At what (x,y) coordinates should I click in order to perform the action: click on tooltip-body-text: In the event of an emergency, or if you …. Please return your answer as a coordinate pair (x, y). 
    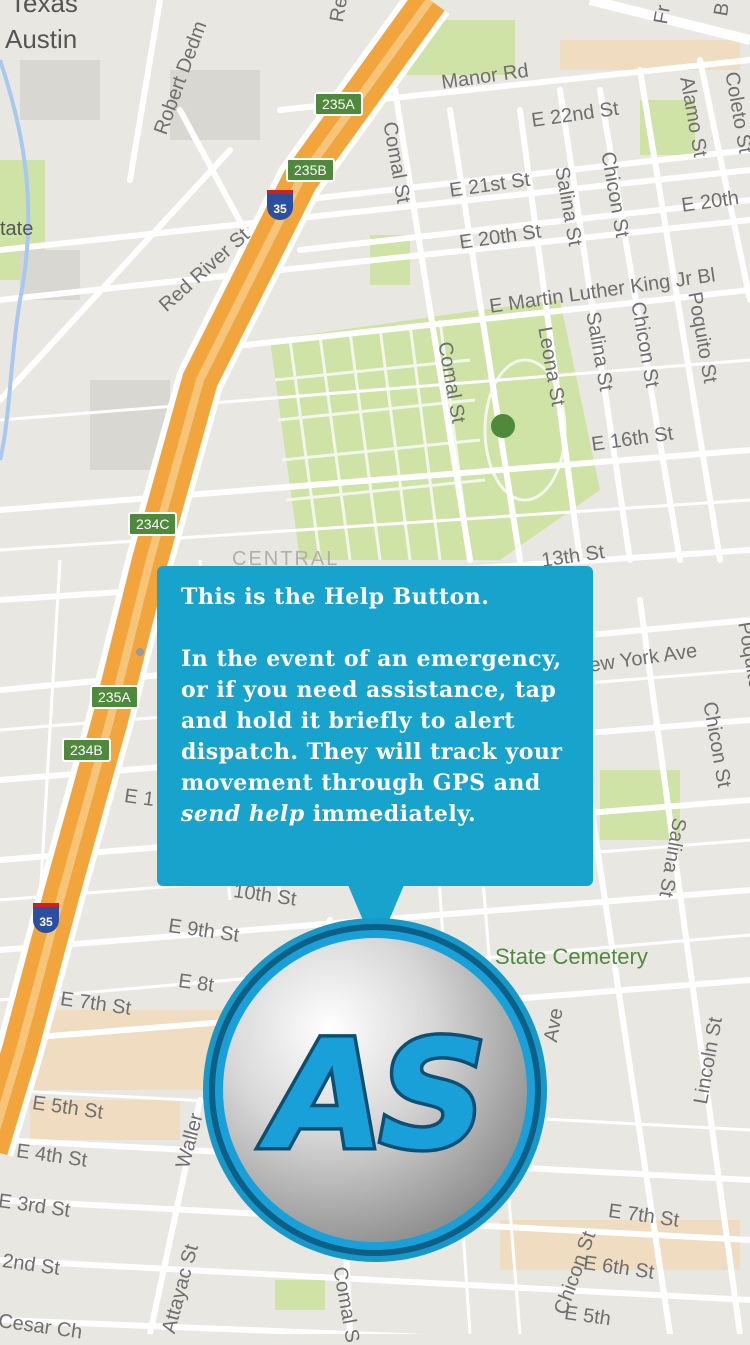
    Looking at the image, I should click on (372, 721).